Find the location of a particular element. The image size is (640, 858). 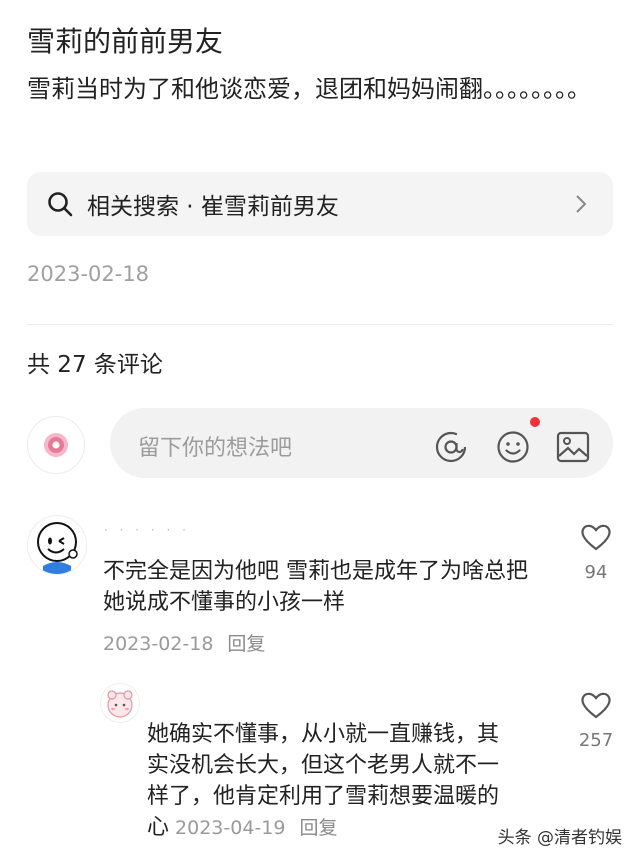

related-search-label: 相关搜索 · 崔雪莉前男友 is located at coordinates (213, 207).